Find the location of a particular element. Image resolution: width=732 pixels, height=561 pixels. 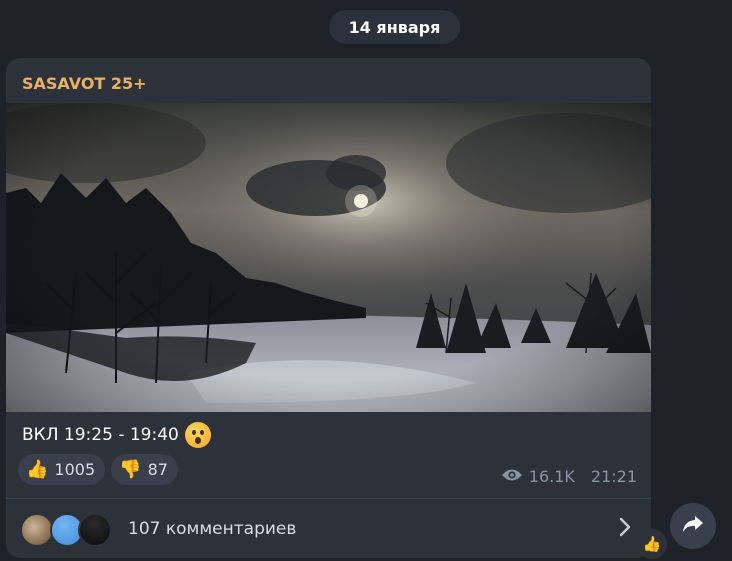

caption-text: ВКЛ 19:25 - 19:40 is located at coordinates (100, 435).